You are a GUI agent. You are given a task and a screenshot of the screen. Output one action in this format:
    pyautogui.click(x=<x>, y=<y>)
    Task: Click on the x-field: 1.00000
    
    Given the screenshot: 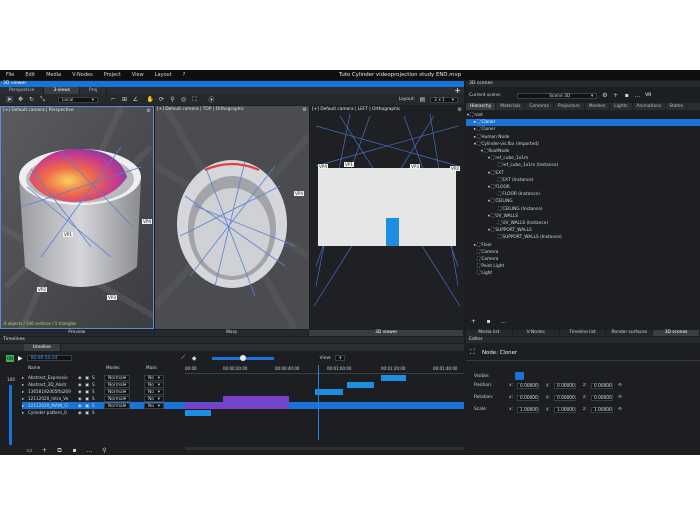 What is the action you would take?
    pyautogui.click(x=528, y=410)
    